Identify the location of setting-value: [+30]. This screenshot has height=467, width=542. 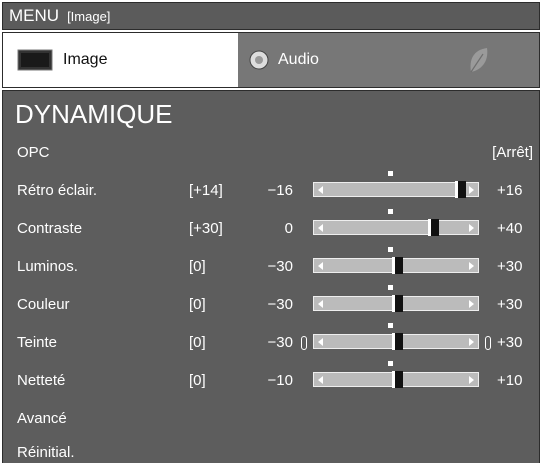
(206, 228).